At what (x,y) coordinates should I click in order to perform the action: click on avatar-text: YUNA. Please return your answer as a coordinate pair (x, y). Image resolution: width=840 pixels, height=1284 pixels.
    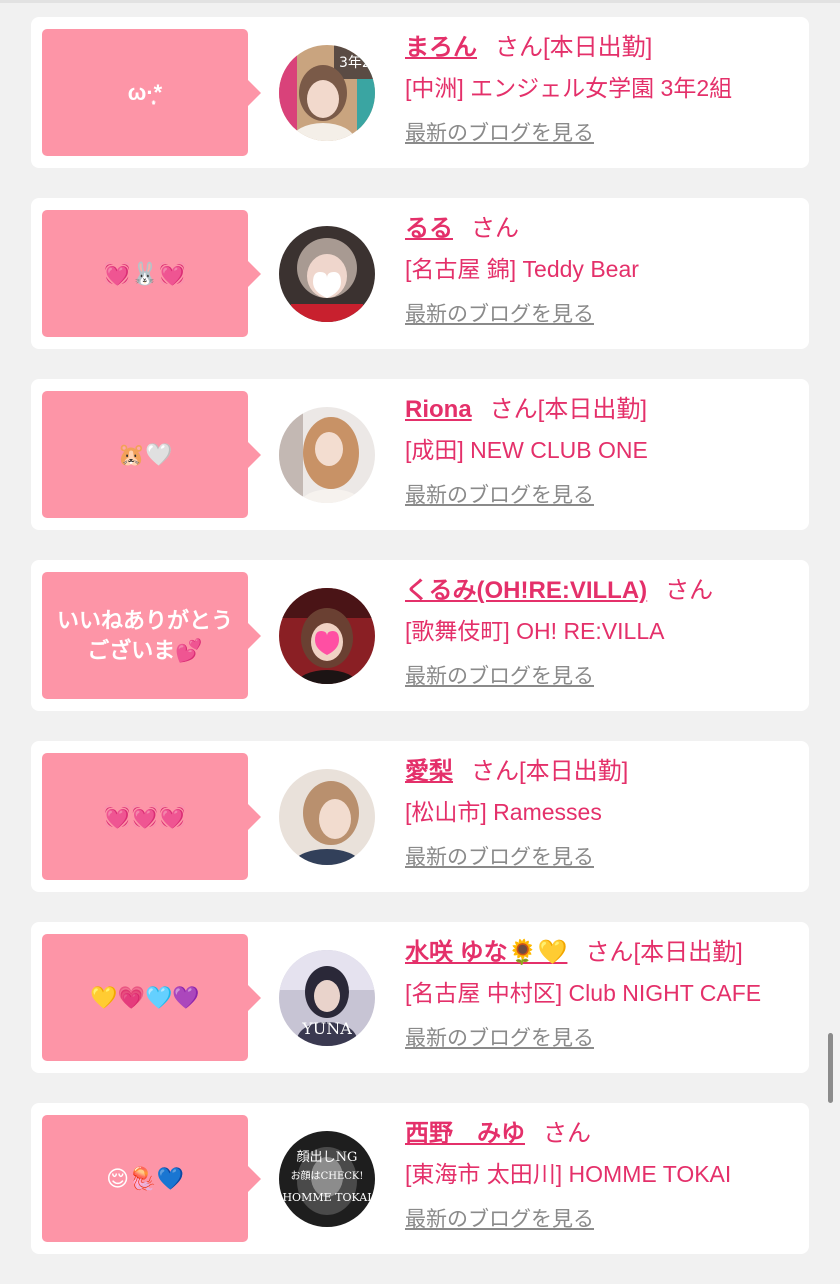
    Looking at the image, I should click on (326, 1028).